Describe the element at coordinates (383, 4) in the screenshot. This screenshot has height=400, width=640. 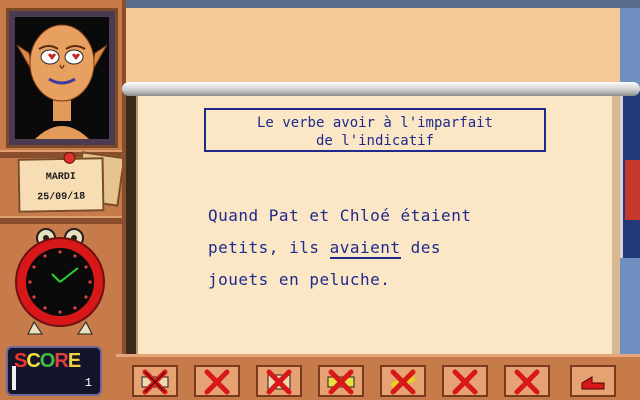
I see `top-strip` at that location.